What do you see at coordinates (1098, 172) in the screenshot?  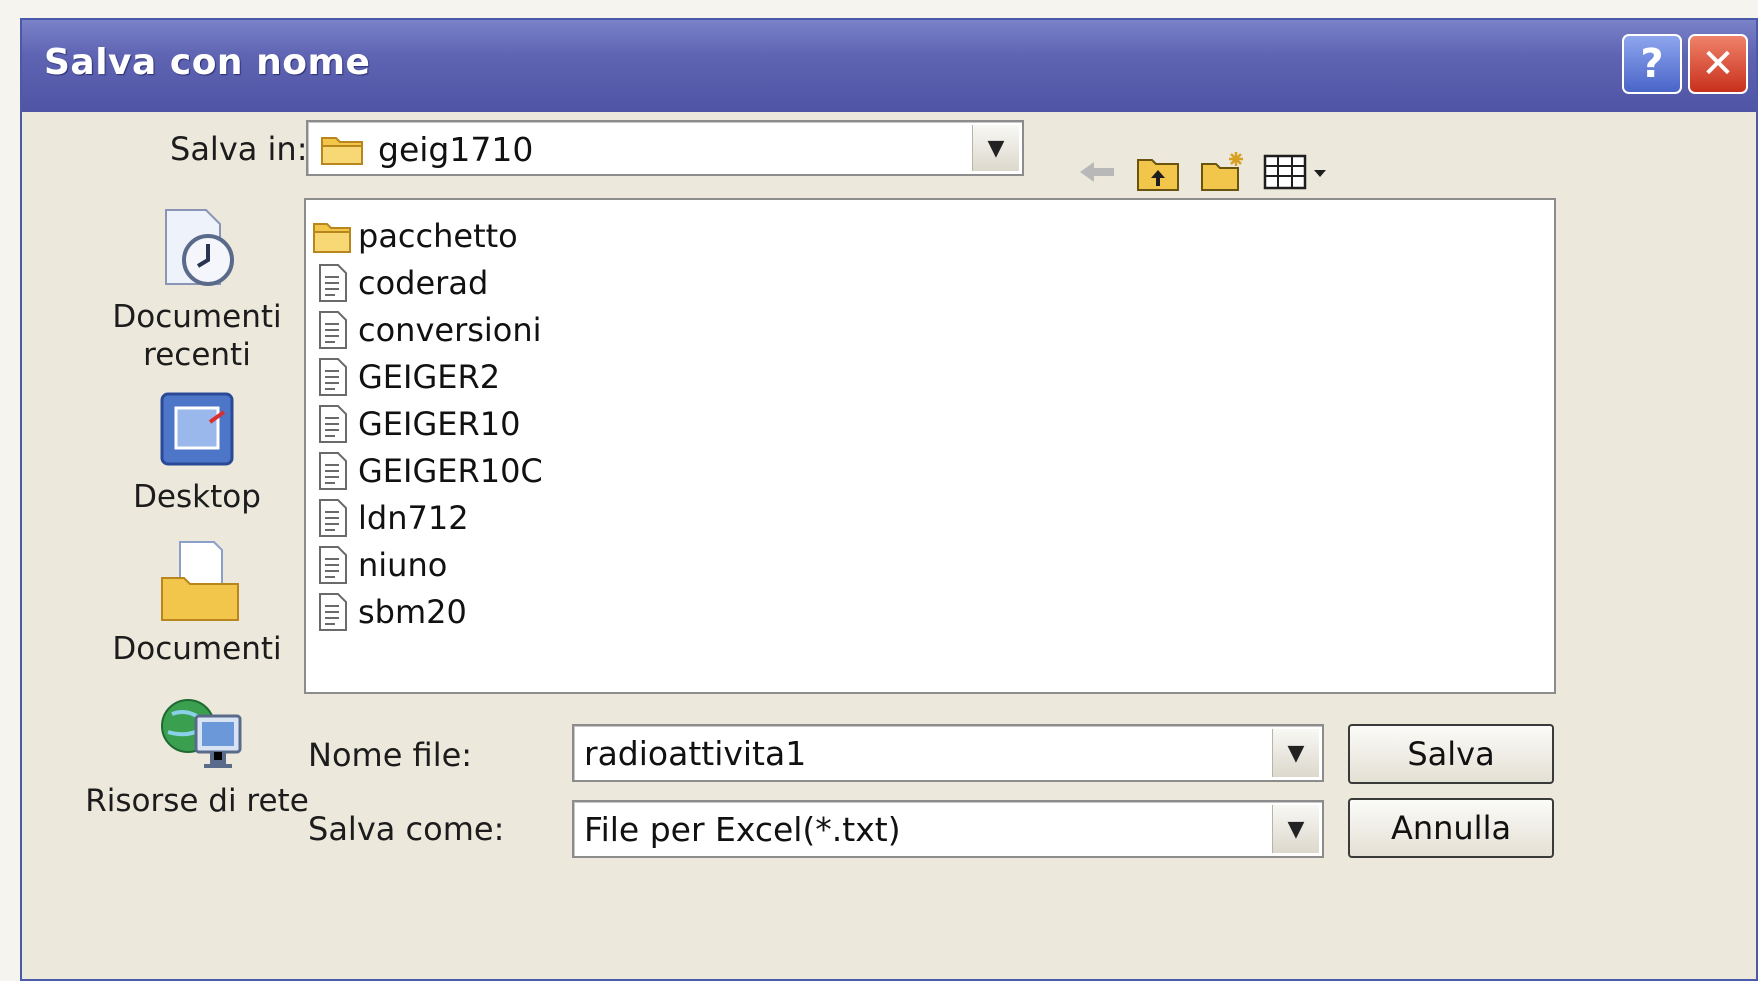 I see `back-arrow-icon` at bounding box center [1098, 172].